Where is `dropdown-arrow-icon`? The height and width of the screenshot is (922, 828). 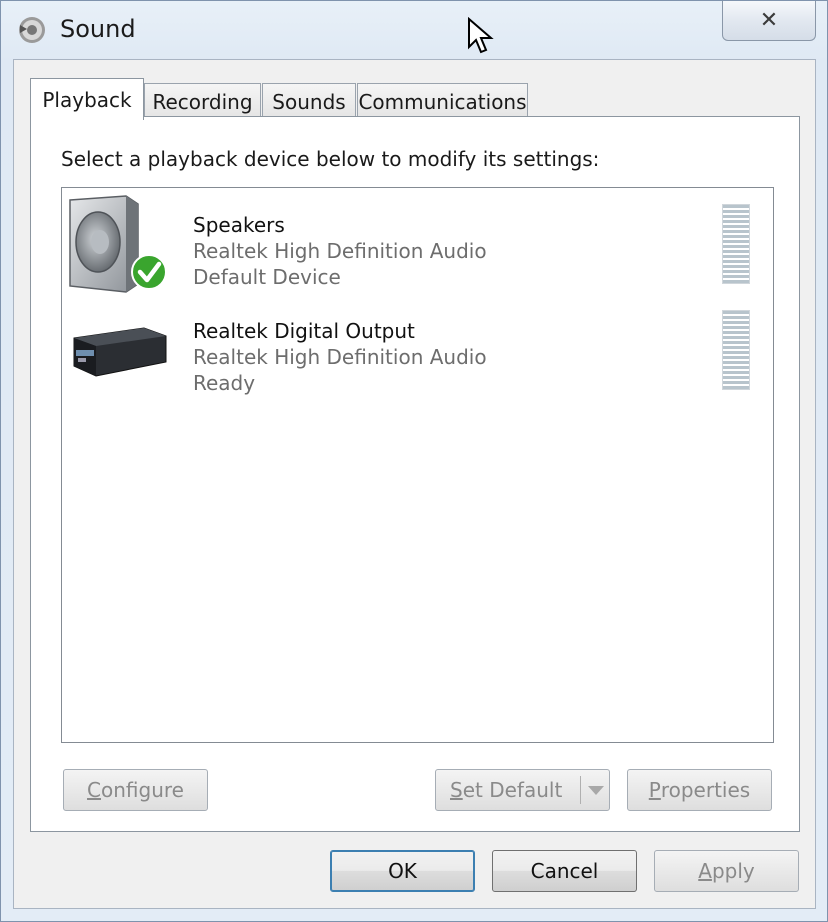
dropdown-arrow-icon is located at coordinates (596, 790).